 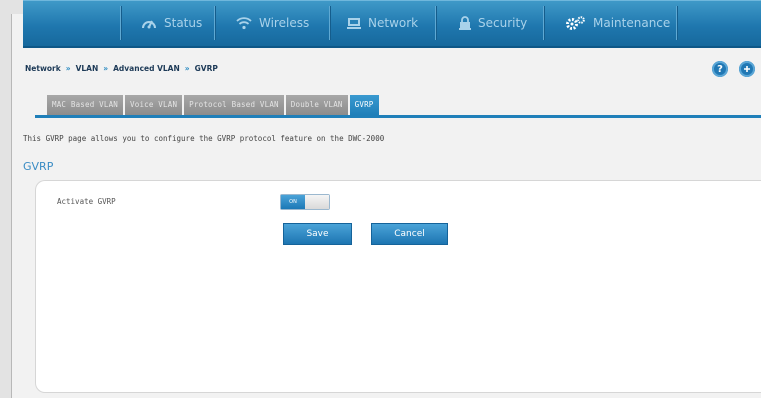 What do you see at coordinates (720, 69) in the screenshot?
I see `help-icon: ?` at bounding box center [720, 69].